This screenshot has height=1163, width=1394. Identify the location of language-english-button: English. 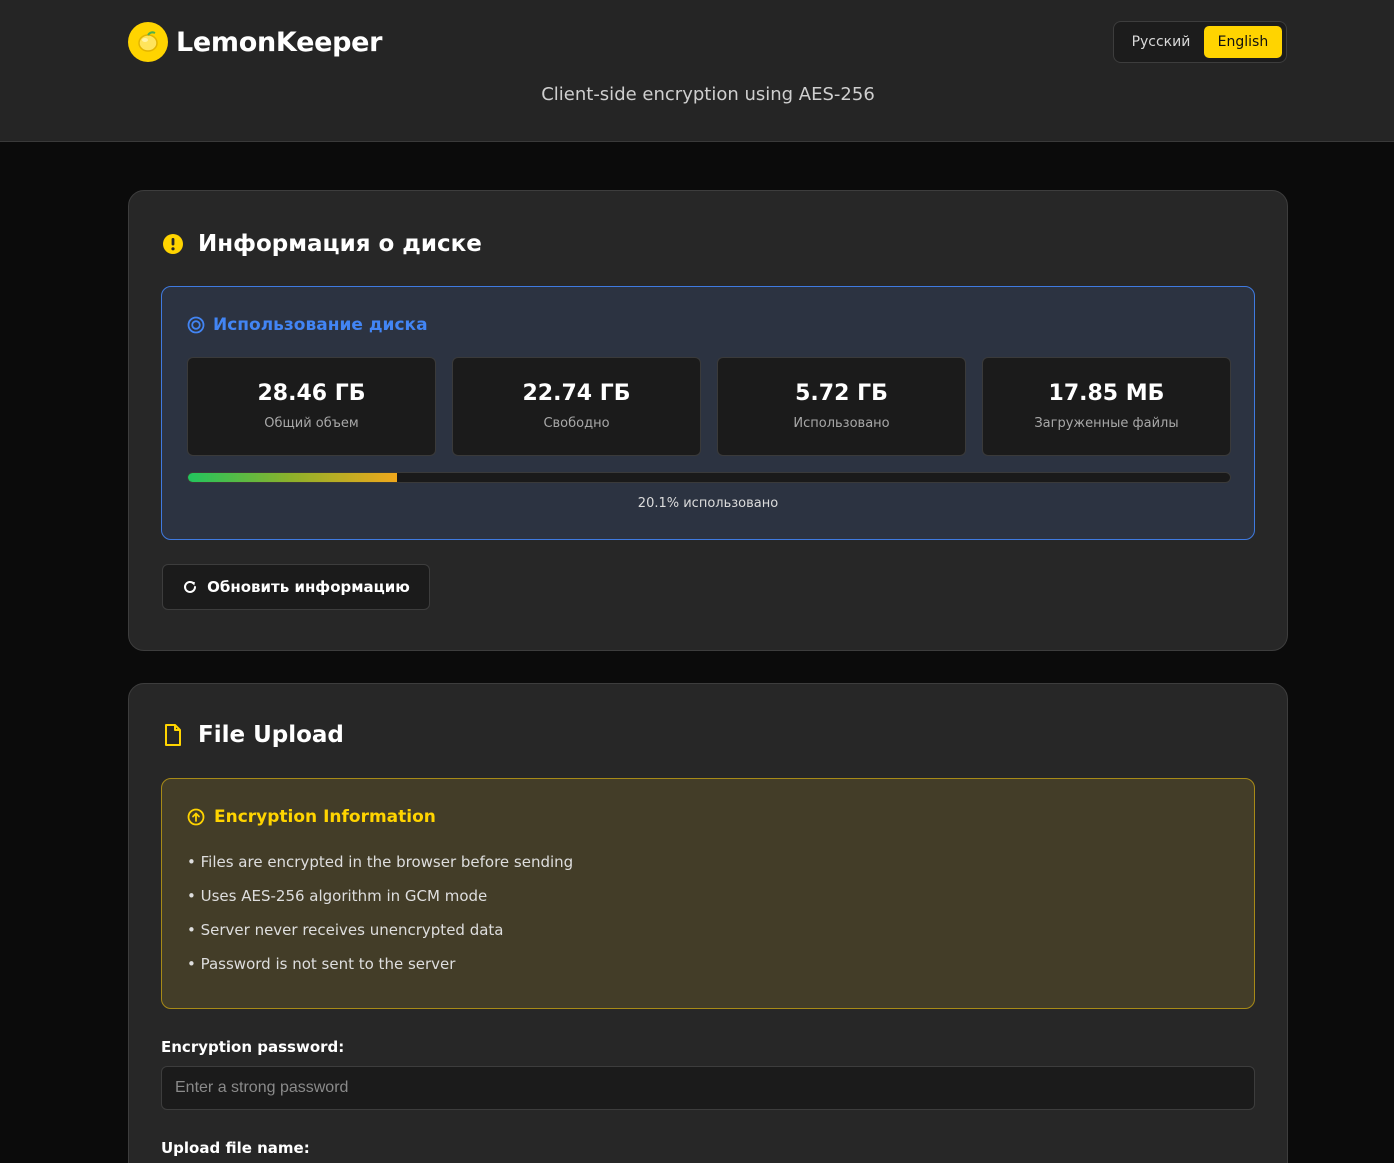
(1242, 42).